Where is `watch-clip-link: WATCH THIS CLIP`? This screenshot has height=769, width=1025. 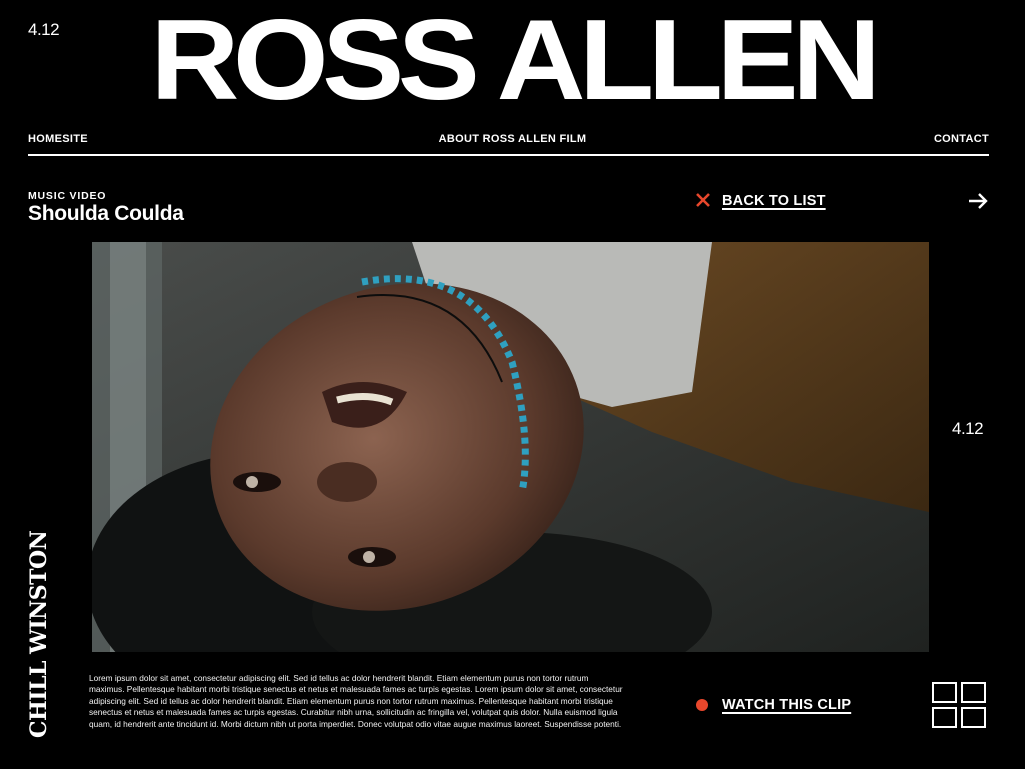
watch-clip-link: WATCH THIS CLIP is located at coordinates (786, 705).